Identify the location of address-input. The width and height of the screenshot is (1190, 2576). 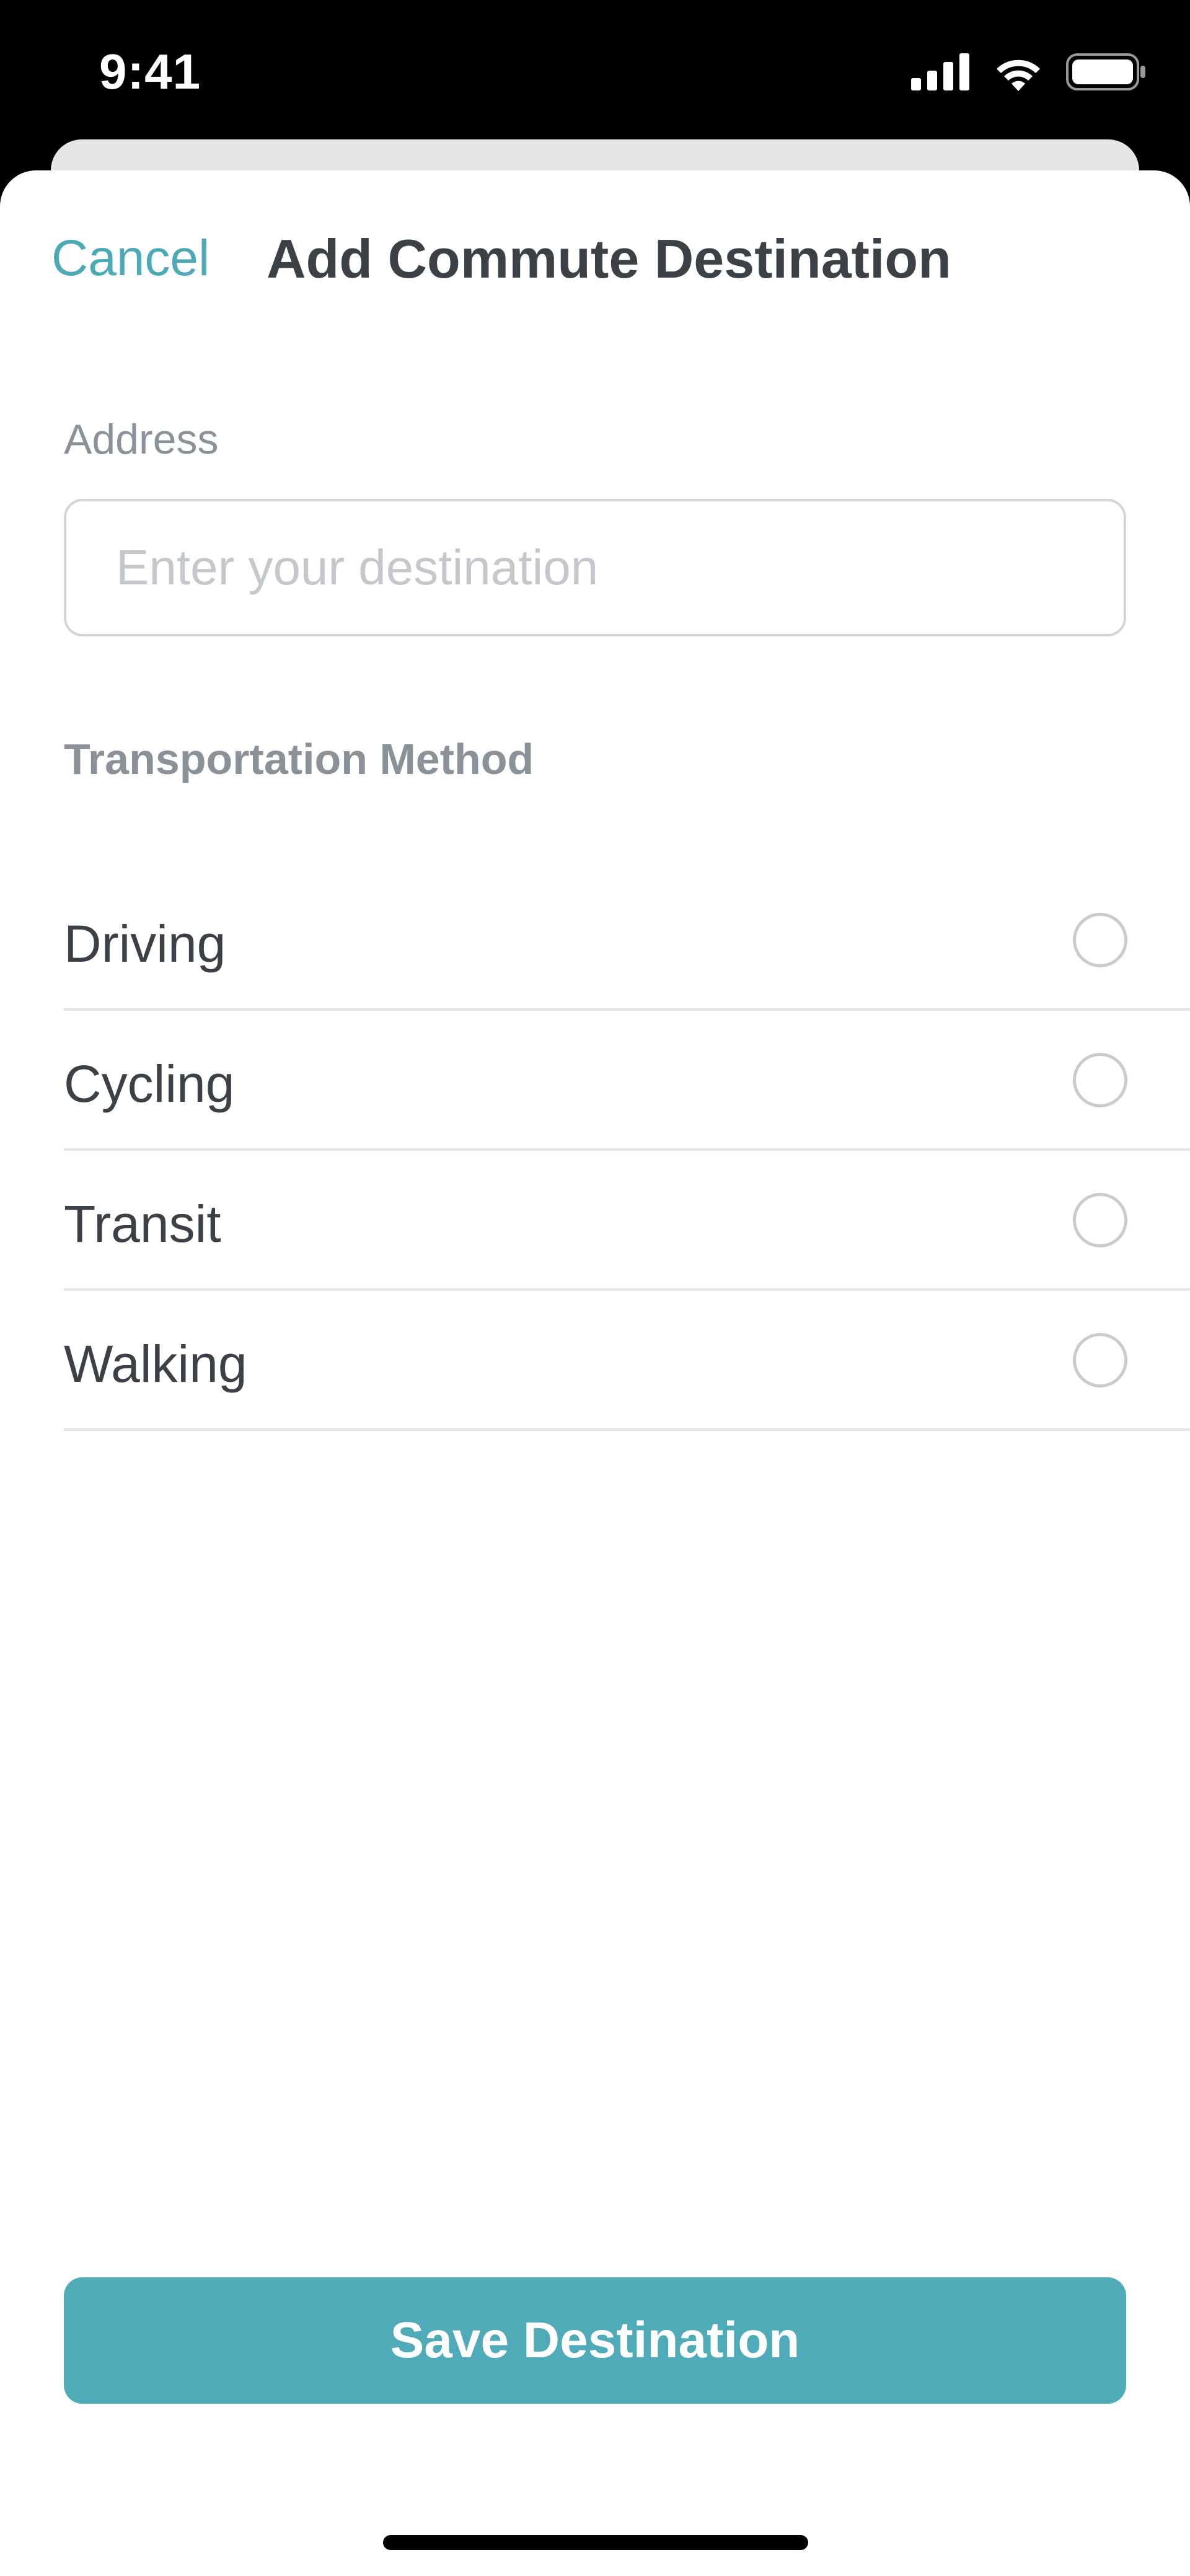
(595, 567).